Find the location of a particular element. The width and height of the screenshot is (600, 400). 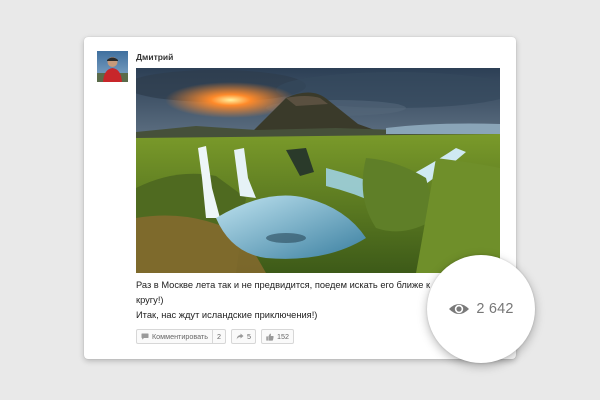

thumbs-up-icon is located at coordinates (270, 337).